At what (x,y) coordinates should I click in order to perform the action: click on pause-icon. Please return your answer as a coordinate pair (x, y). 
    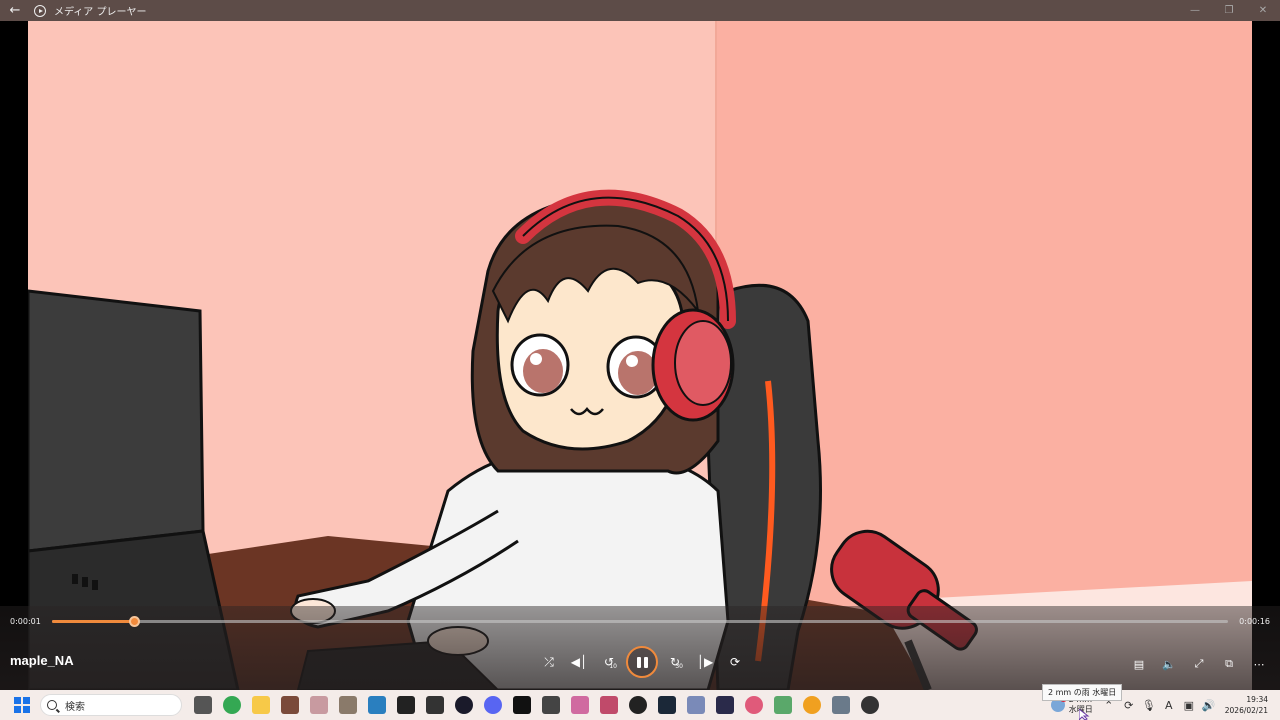
    Looking at the image, I should click on (642, 662).